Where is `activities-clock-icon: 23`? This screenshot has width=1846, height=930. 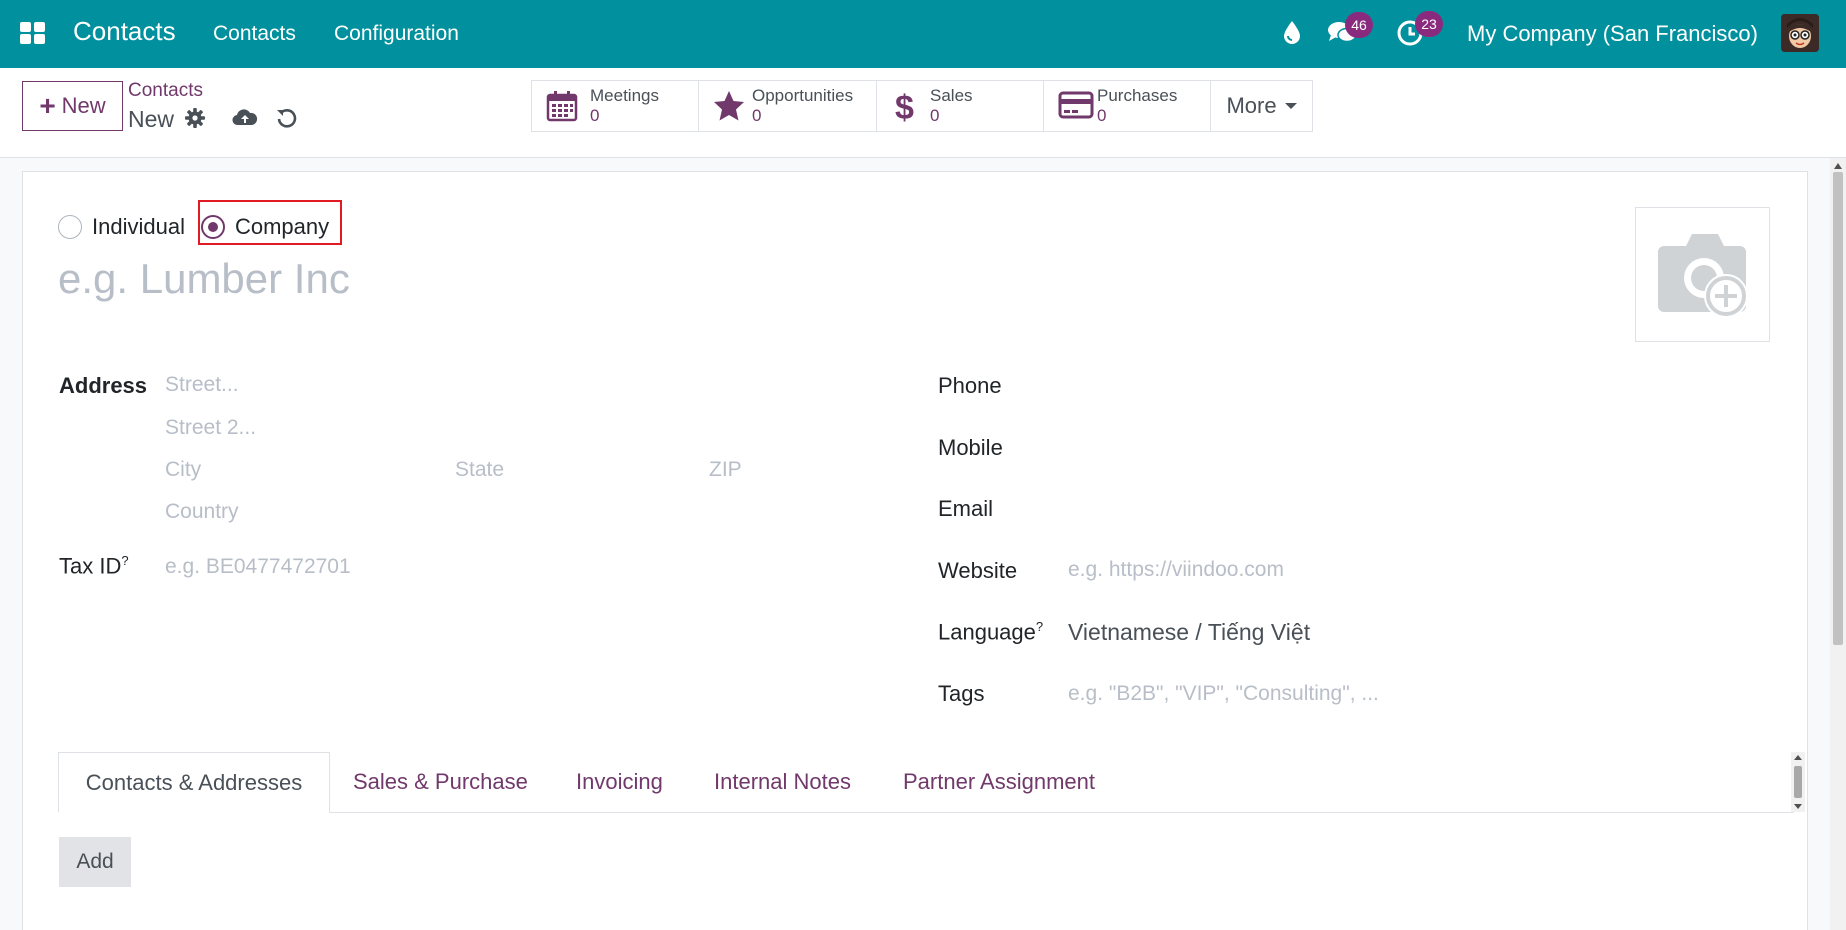
activities-clock-icon: 23 is located at coordinates (1420, 31).